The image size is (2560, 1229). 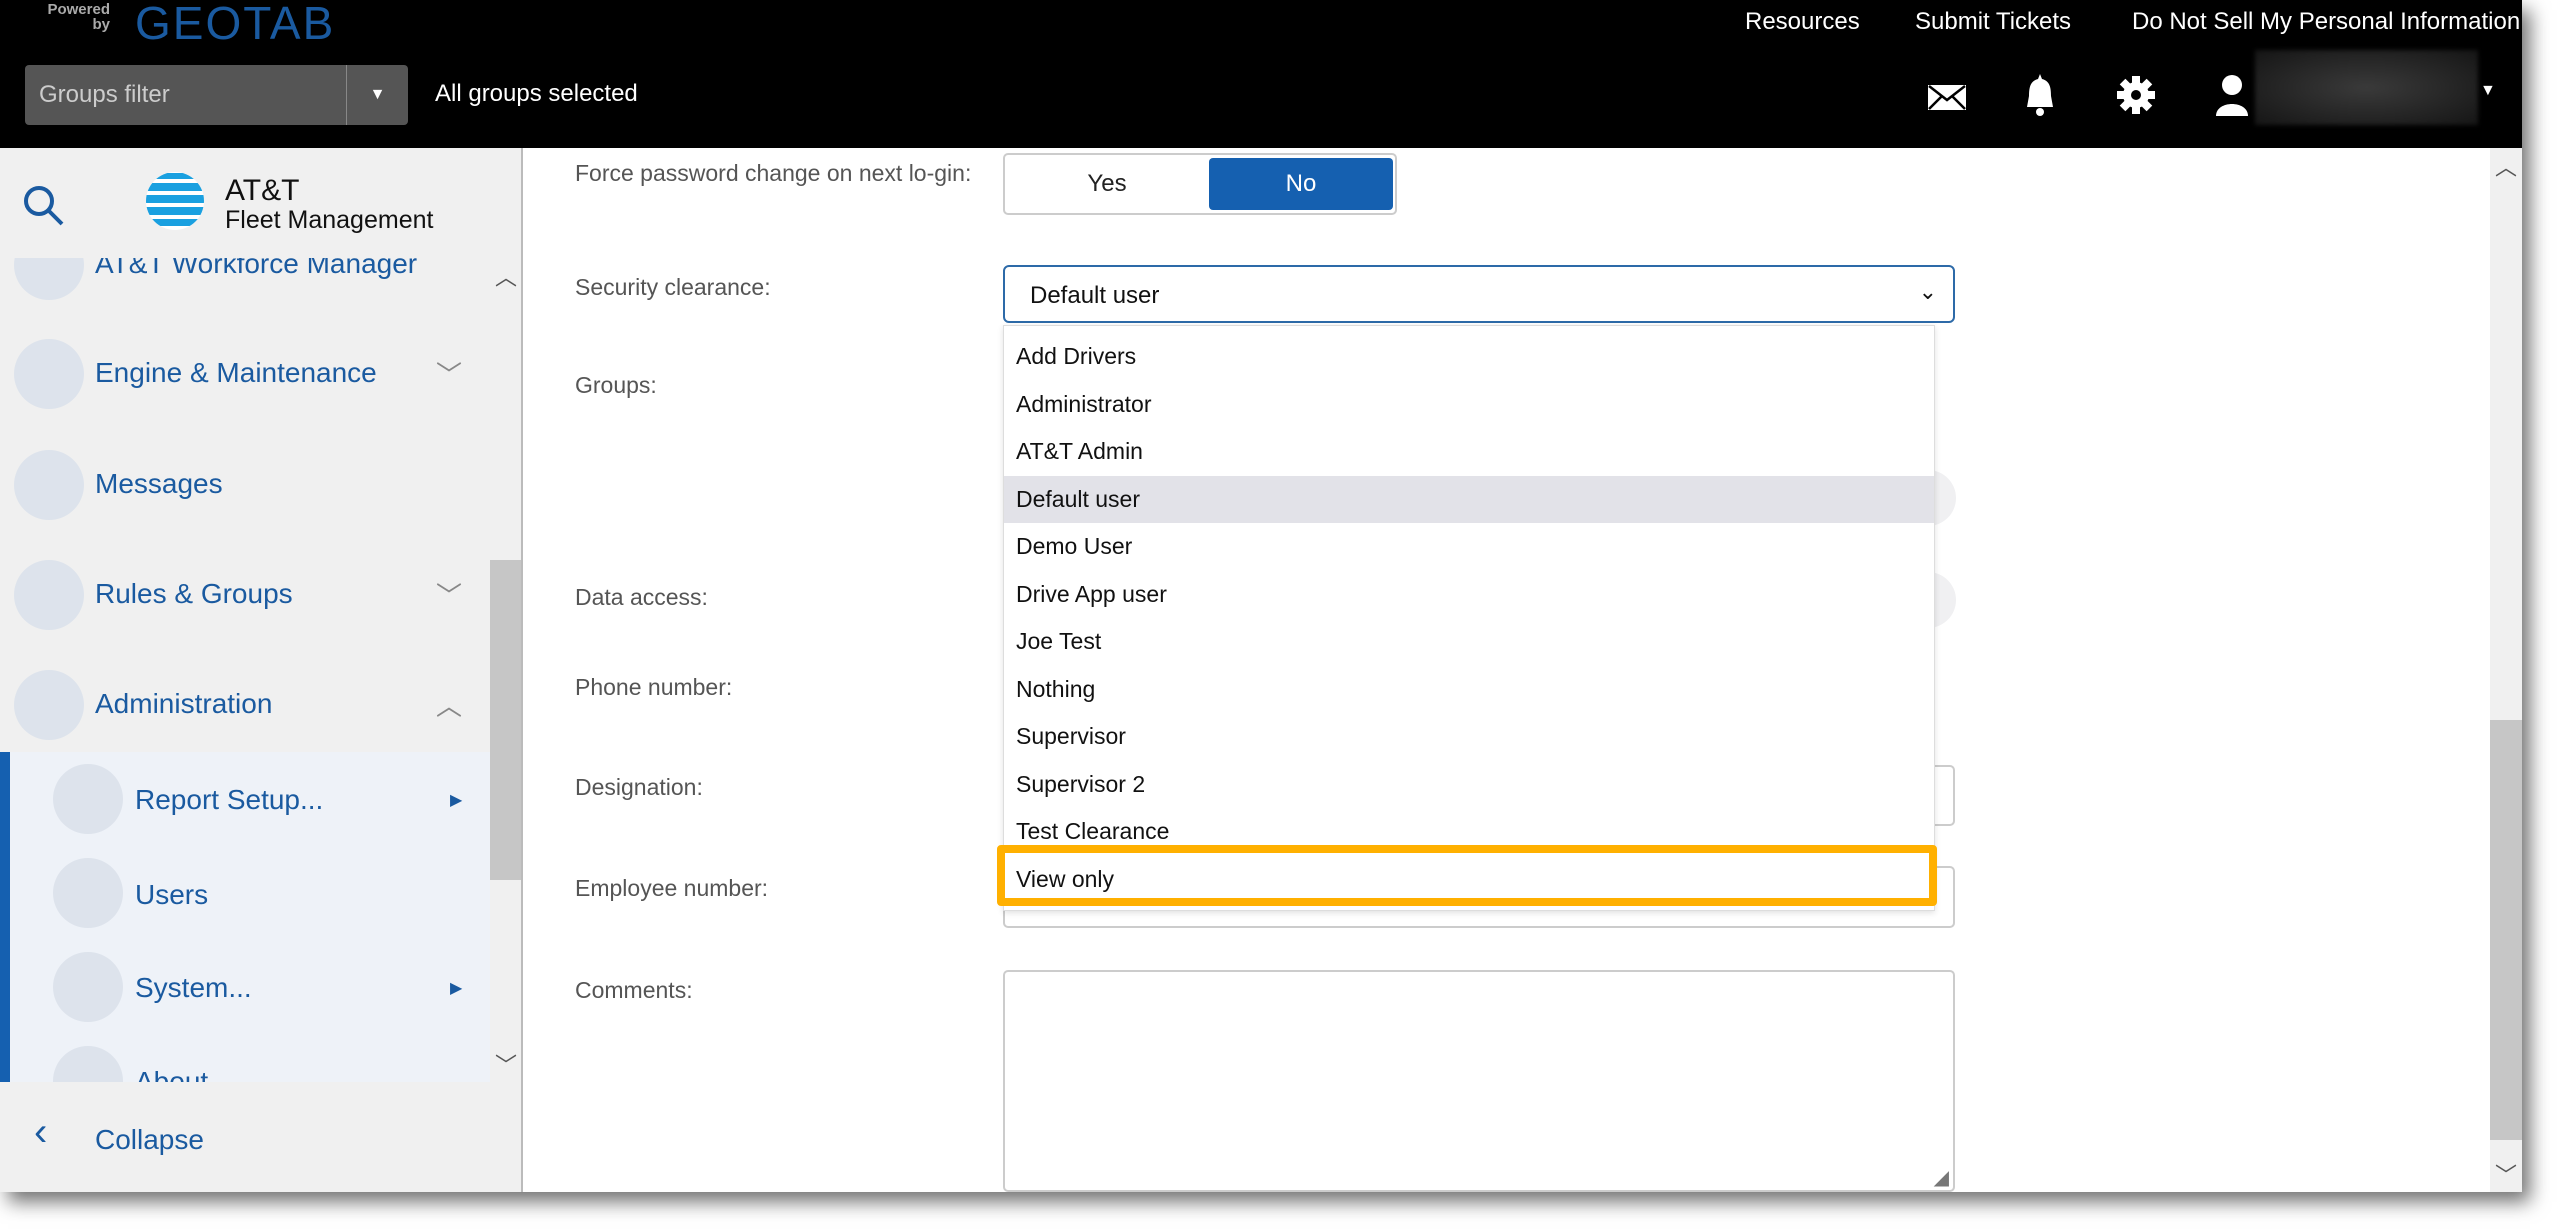 What do you see at coordinates (235, 24) in the screenshot?
I see `geotab-logo: GEOTAB` at bounding box center [235, 24].